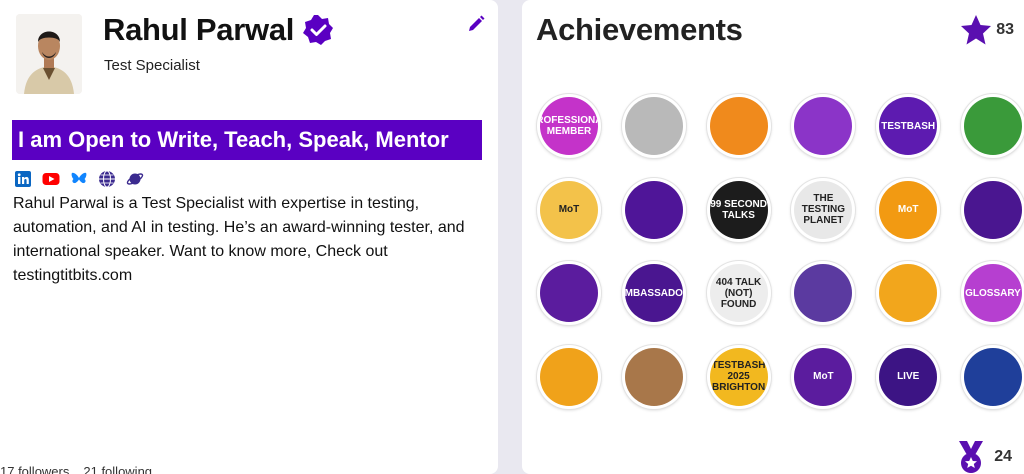 The image size is (1024, 474). I want to click on follow-stats: 17 followers 21 following, so click(76, 469).